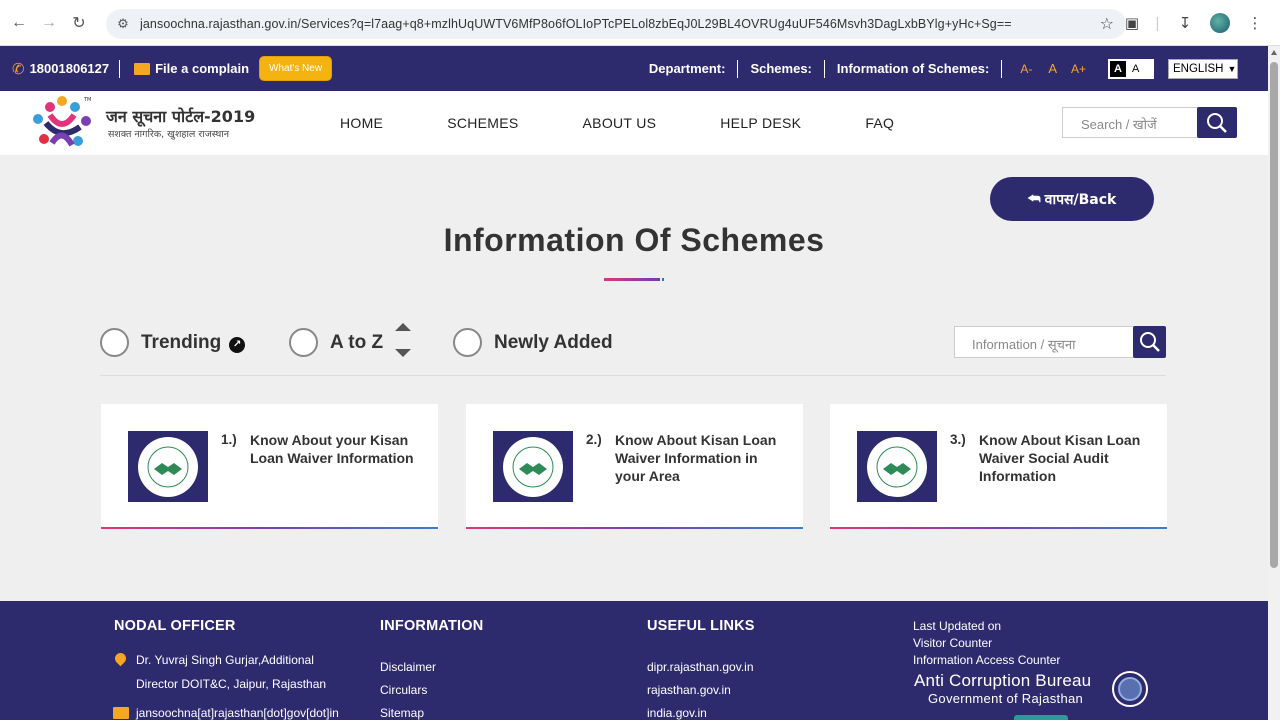  I want to click on contrast-toggle: A A, so click(1131, 68).